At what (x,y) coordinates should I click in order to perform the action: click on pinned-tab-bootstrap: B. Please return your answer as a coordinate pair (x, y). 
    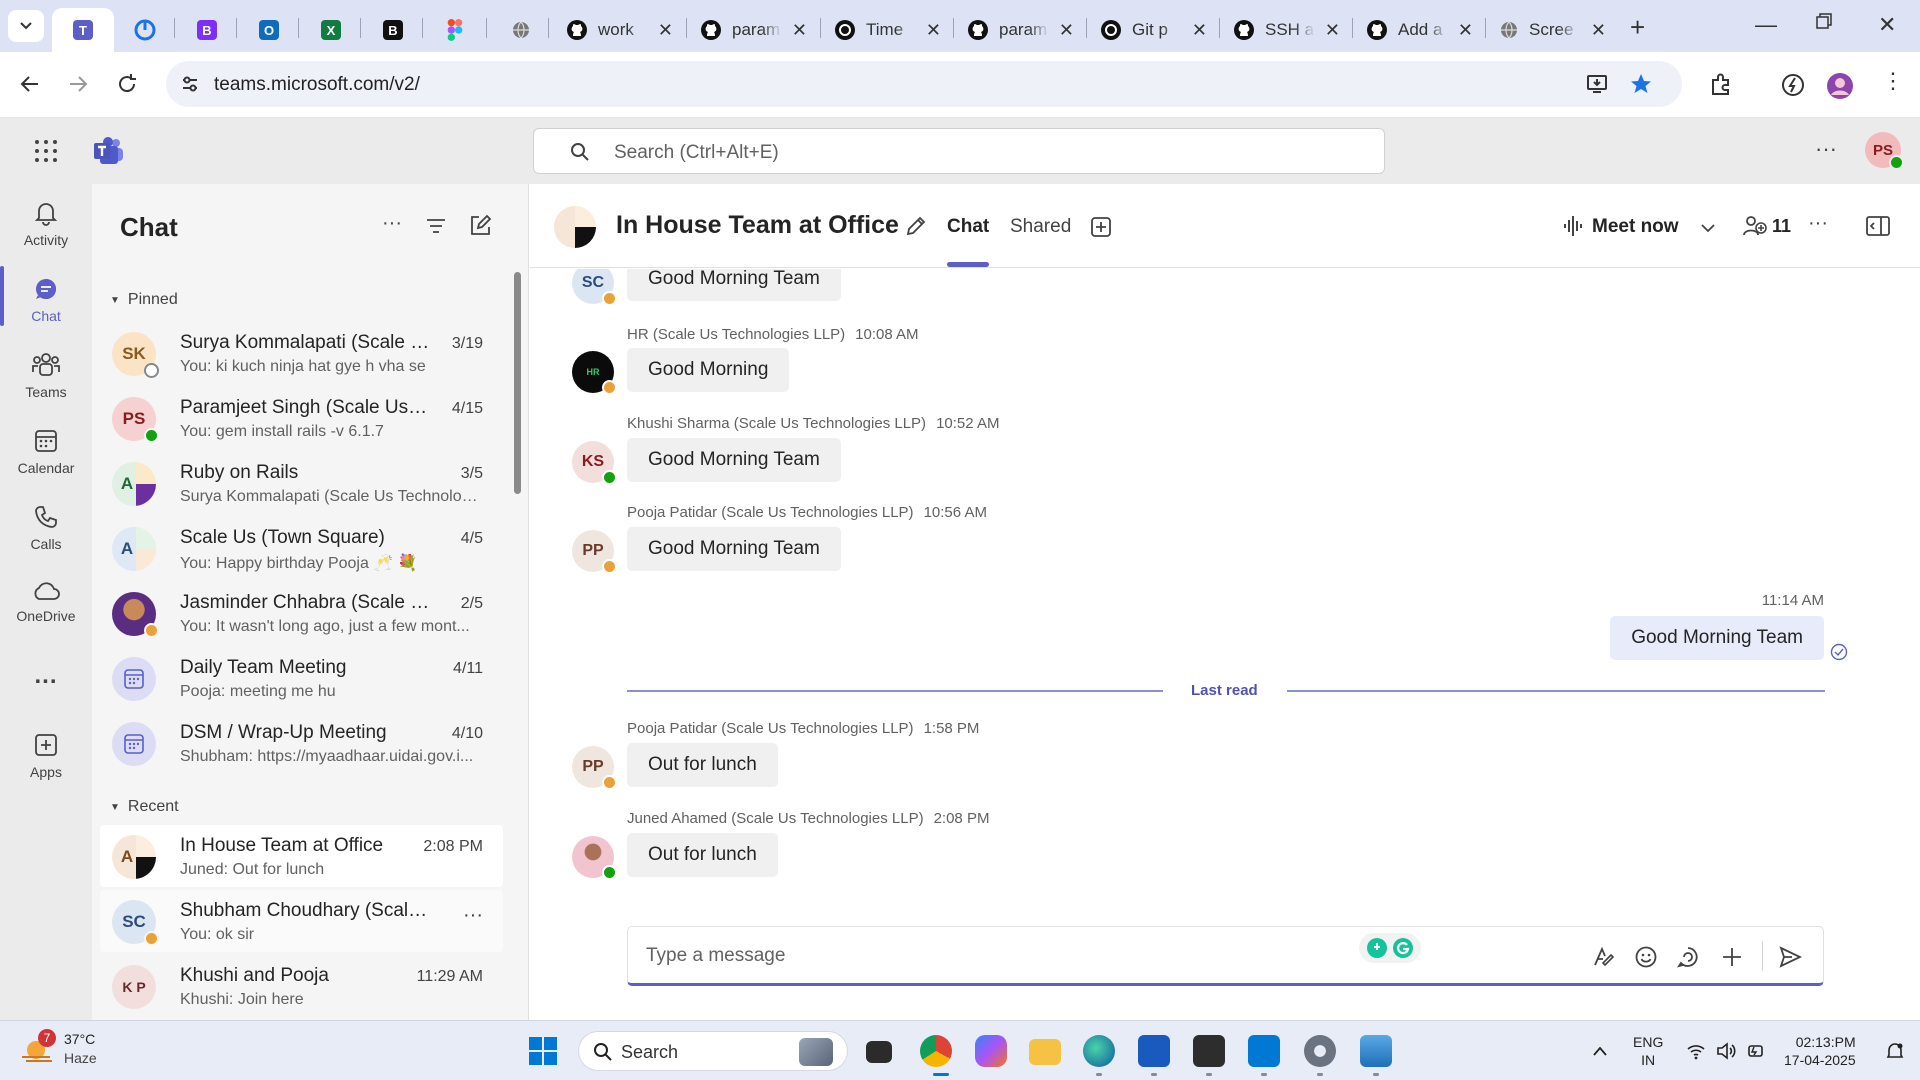
    Looking at the image, I should click on (207, 30).